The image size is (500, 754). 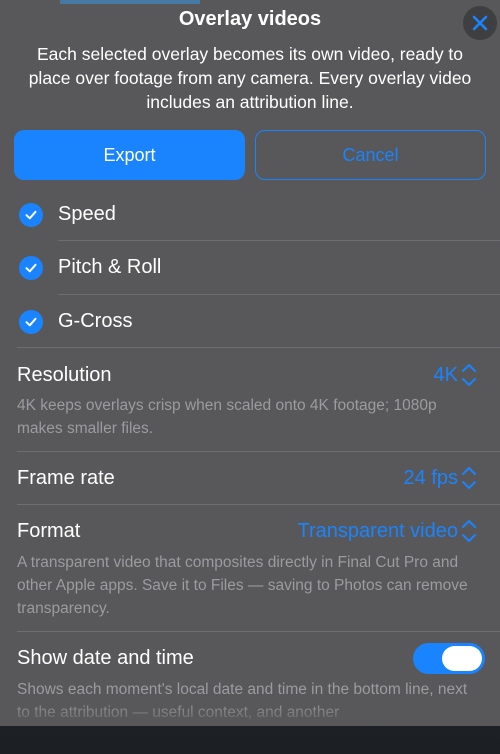 I want to click on close-button, so click(x=480, y=23).